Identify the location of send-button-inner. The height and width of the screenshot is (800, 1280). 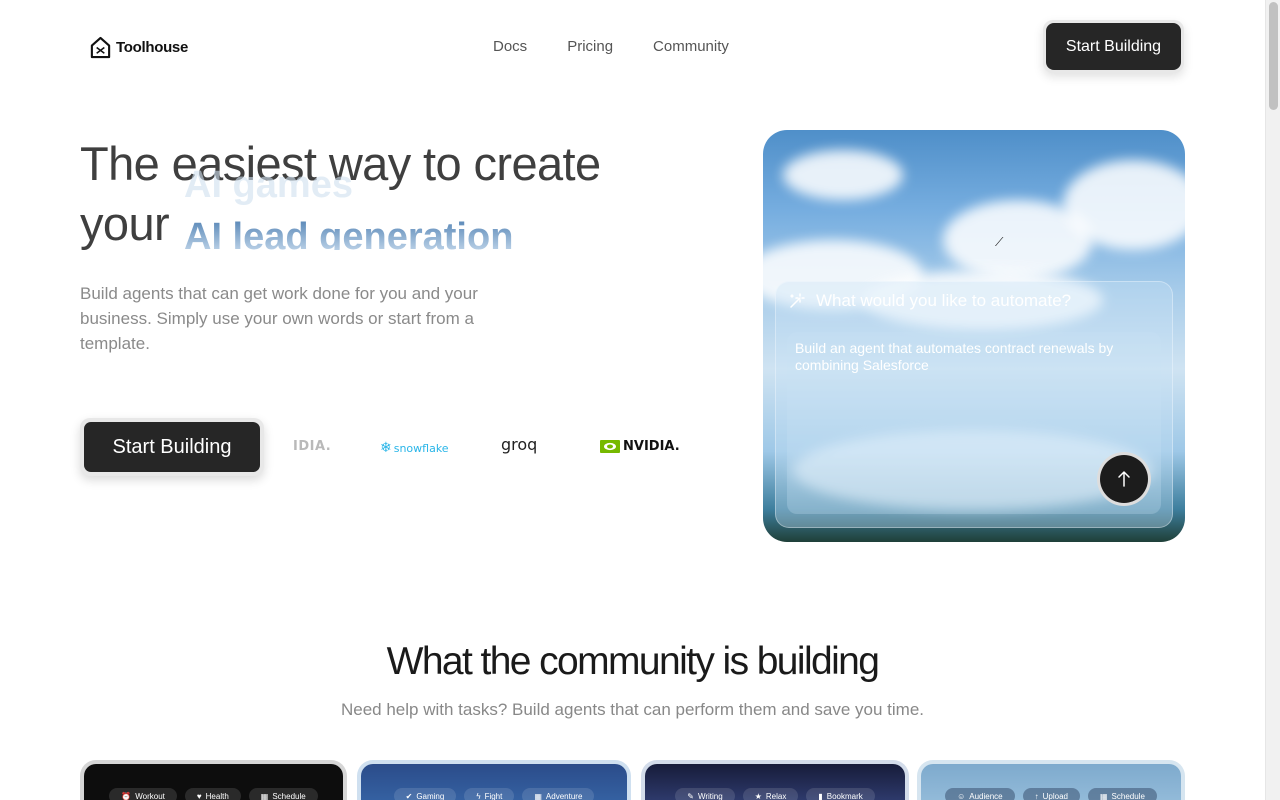
(1124, 479).